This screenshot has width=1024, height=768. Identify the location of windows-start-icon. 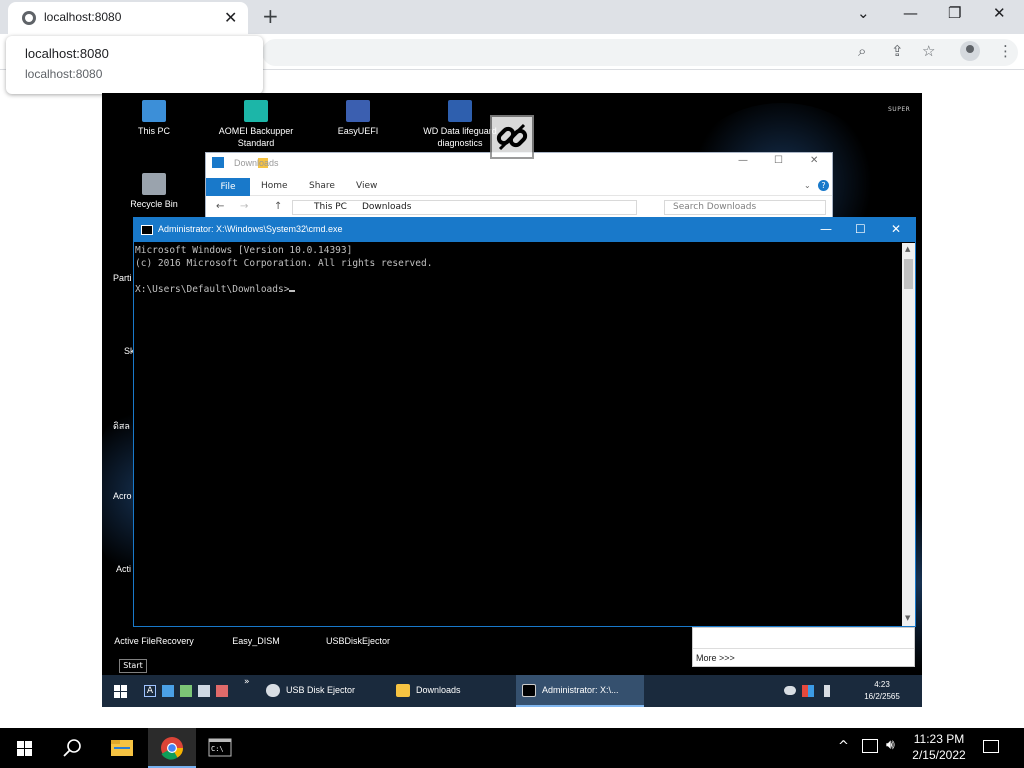
(121, 692).